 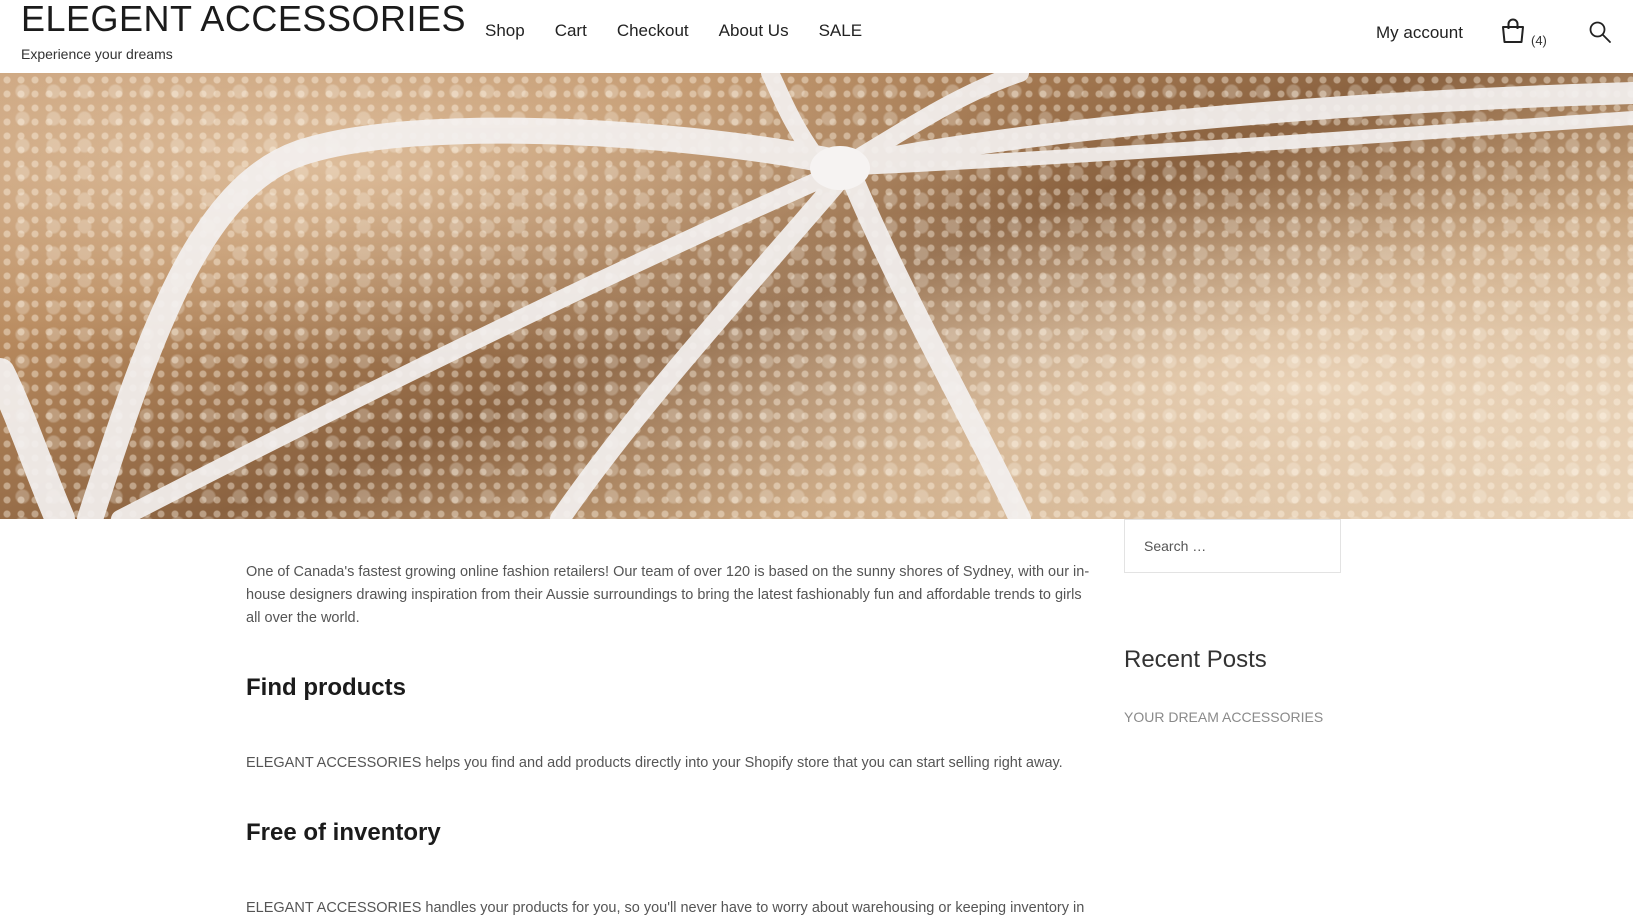 I want to click on main-nav: Shop Cart Checkout About Us SALE, so click(x=688, y=31).